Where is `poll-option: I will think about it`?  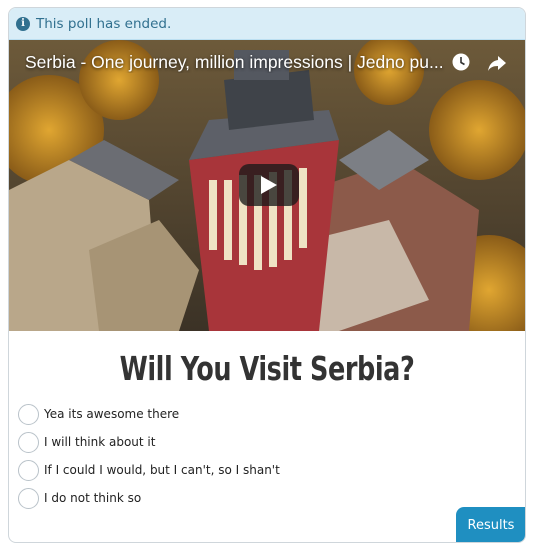
poll-option: I will think about it is located at coordinates (271, 442).